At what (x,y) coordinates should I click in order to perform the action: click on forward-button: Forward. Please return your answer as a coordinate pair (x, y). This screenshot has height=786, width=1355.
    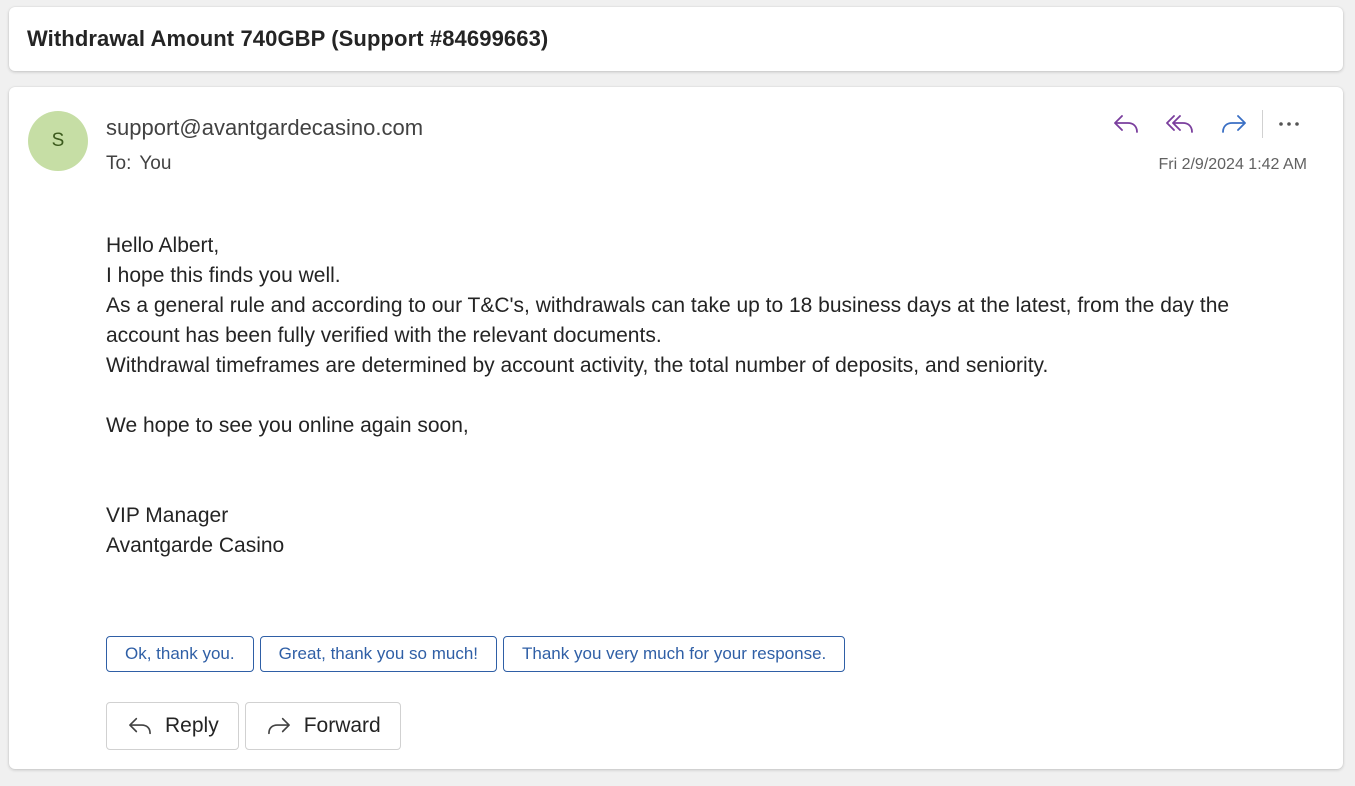
    Looking at the image, I should click on (322, 726).